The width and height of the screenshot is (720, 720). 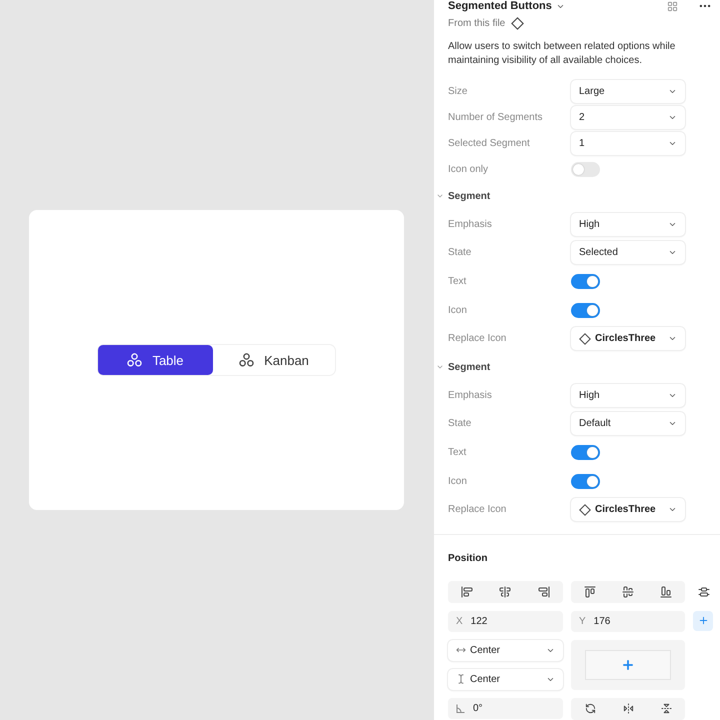 What do you see at coordinates (469, 169) in the screenshot?
I see `property-label: Icon only` at bounding box center [469, 169].